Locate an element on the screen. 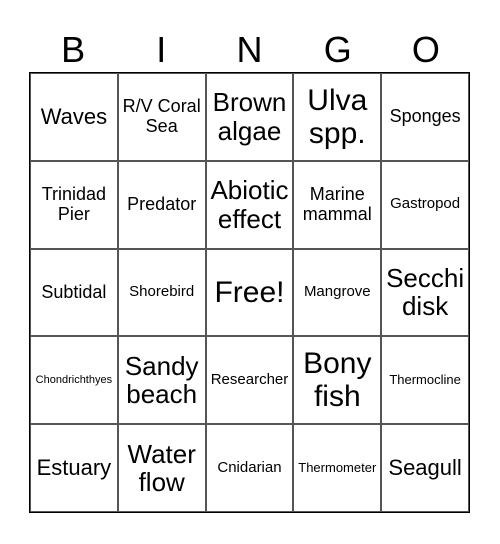  bingo-cell: Shorebird is located at coordinates (161, 292).